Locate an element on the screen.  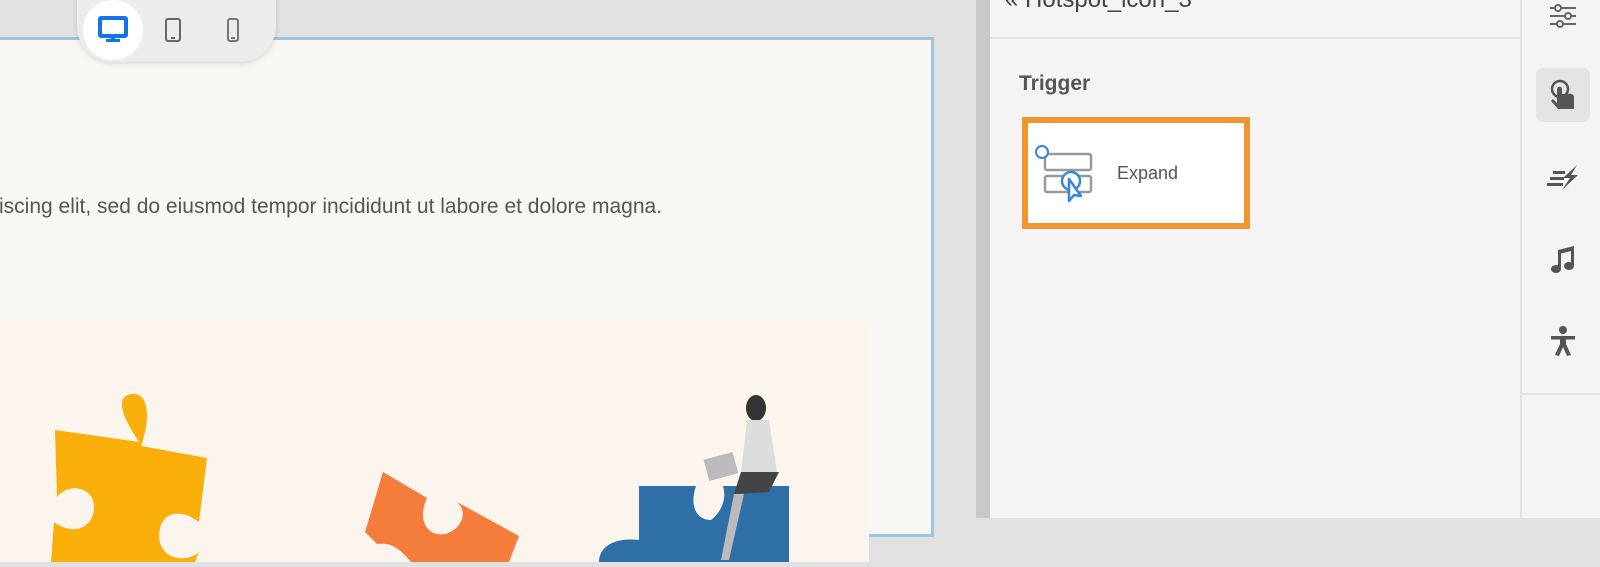
desktop-view-button is located at coordinates (113, 30).